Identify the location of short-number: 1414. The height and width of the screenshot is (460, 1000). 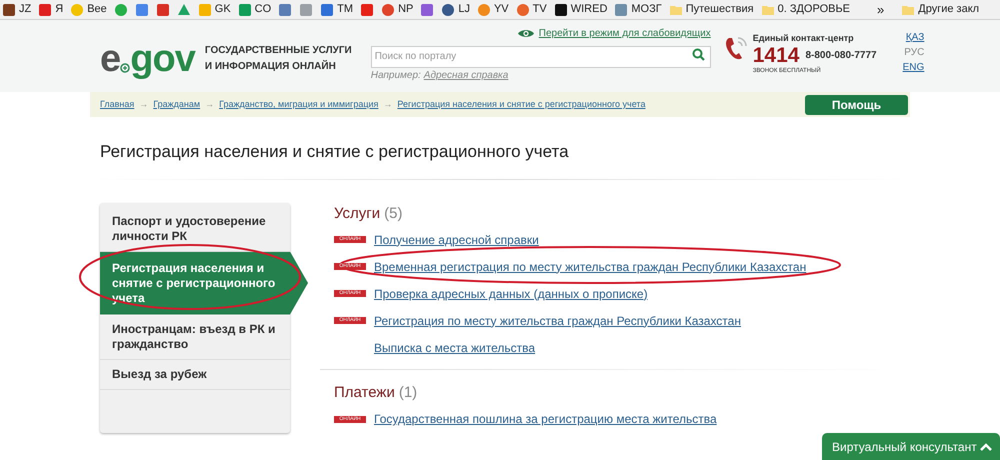
(776, 55).